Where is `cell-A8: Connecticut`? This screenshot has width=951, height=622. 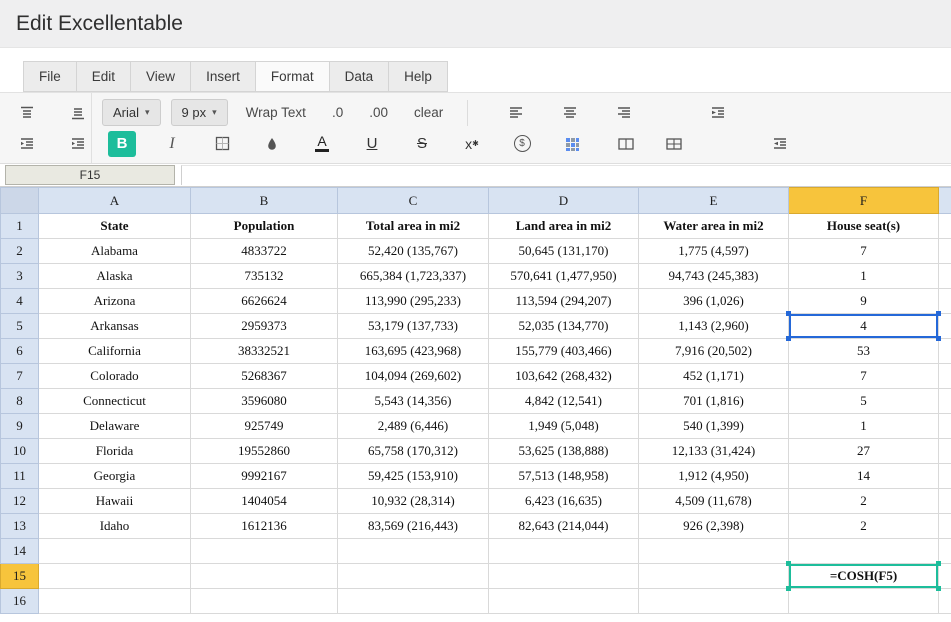
cell-A8: Connecticut is located at coordinates (114, 401).